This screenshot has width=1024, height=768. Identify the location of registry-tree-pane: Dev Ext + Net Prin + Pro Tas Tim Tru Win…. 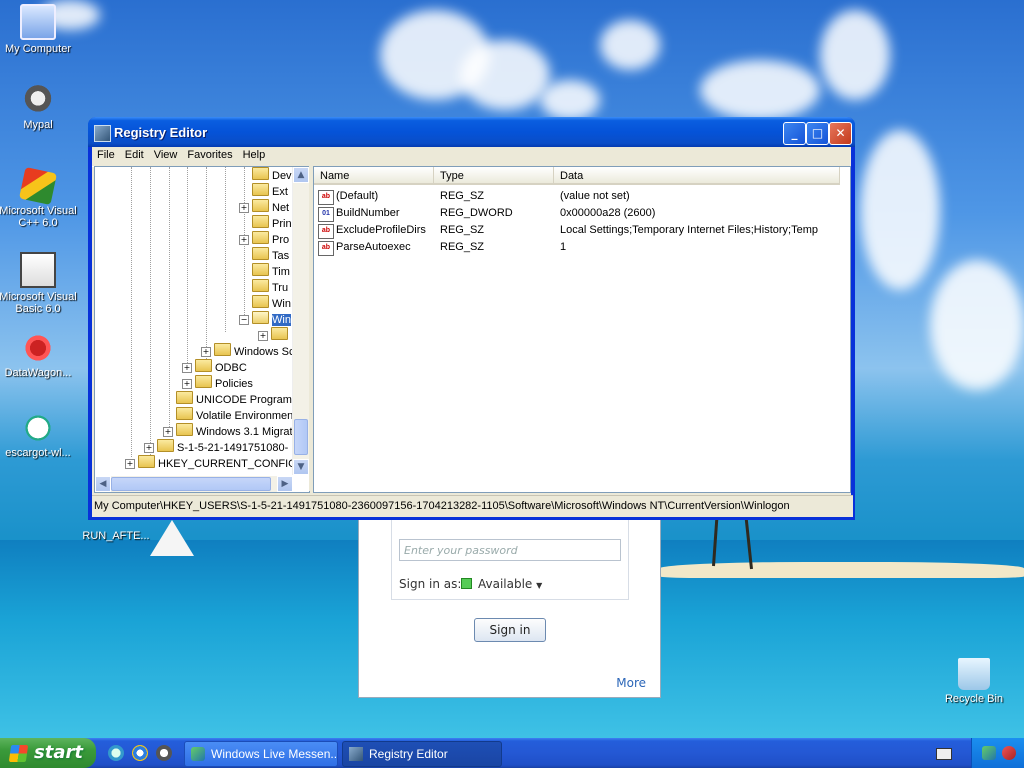
(202, 329).